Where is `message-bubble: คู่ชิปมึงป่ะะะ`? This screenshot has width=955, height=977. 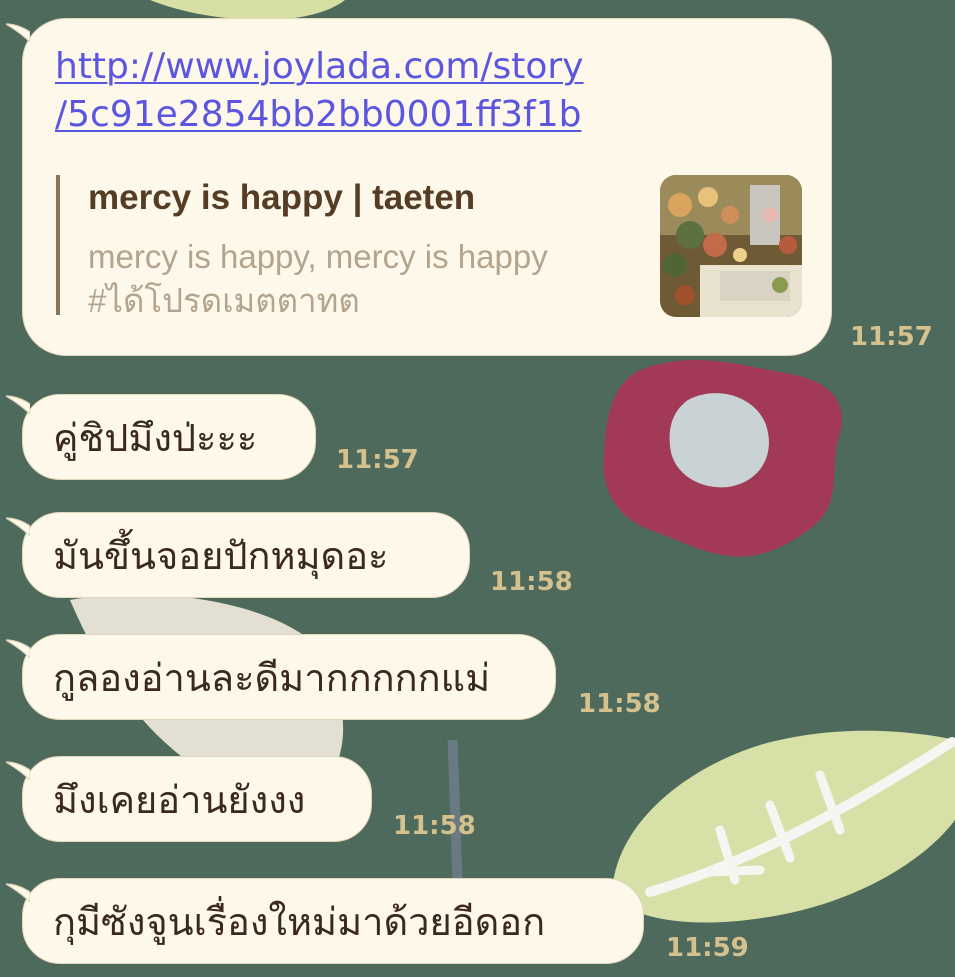
message-bubble: คู่ชิปมึงป่ะะะ is located at coordinates (169, 437).